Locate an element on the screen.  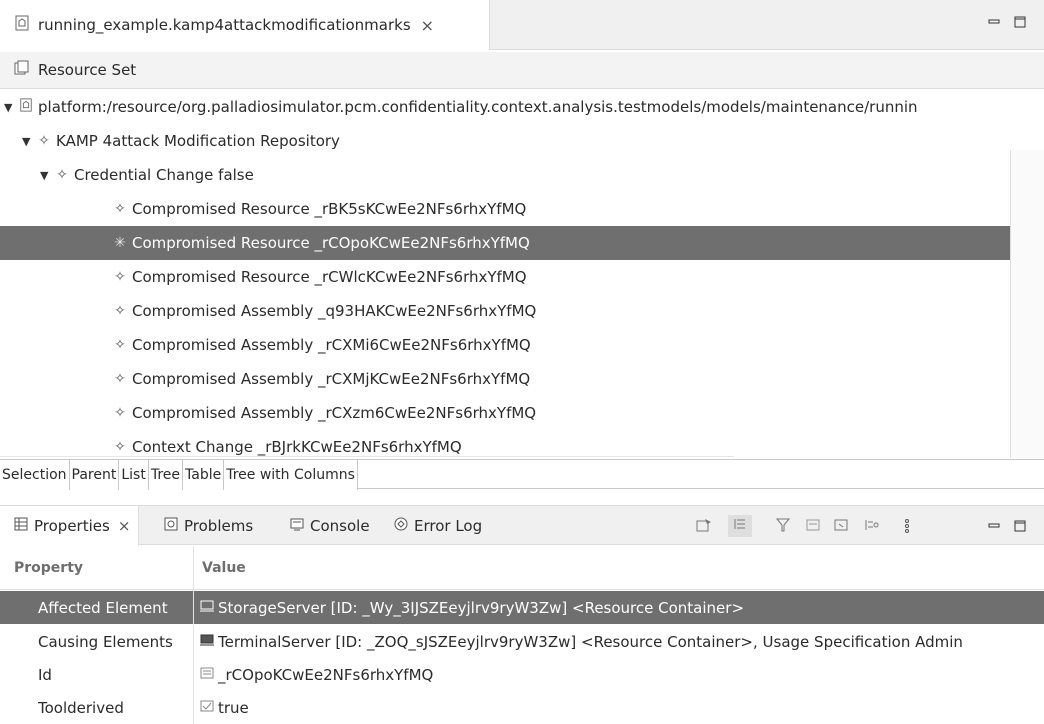
tree-credential-change-label: Credential Change false is located at coordinates (164, 175).